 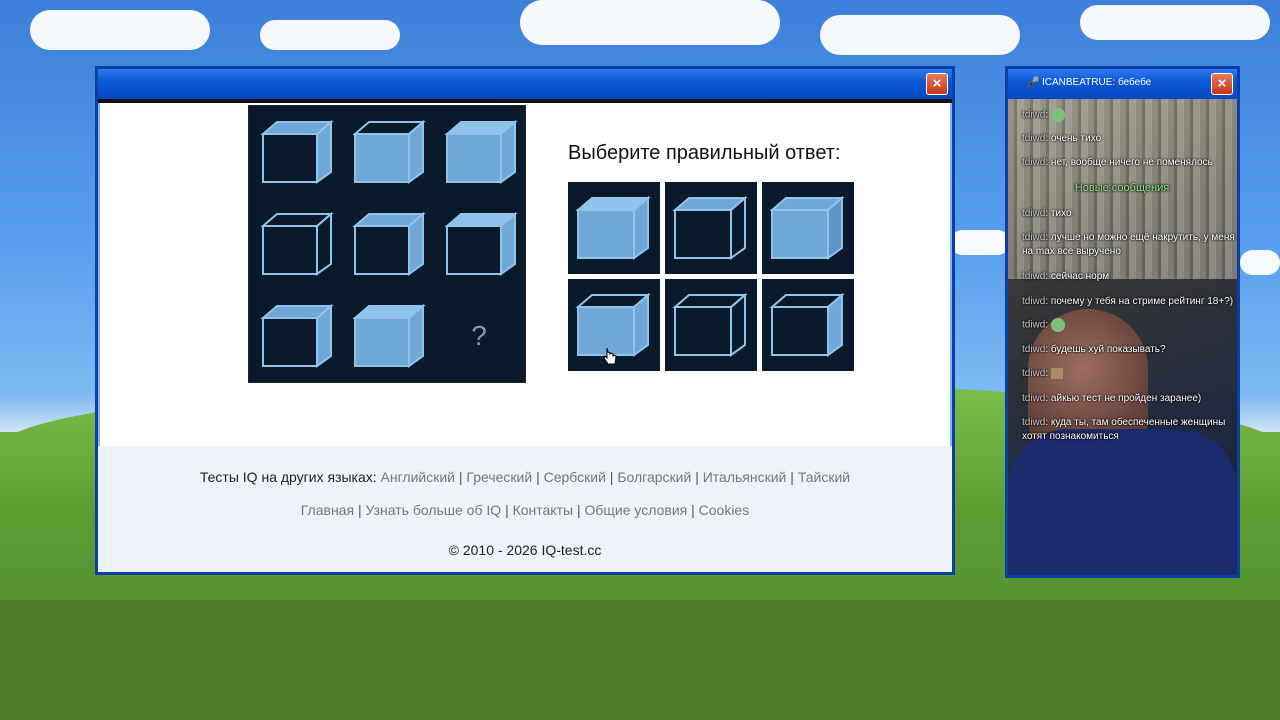 I want to click on chat-close-button: ×, so click(x=1222, y=84).